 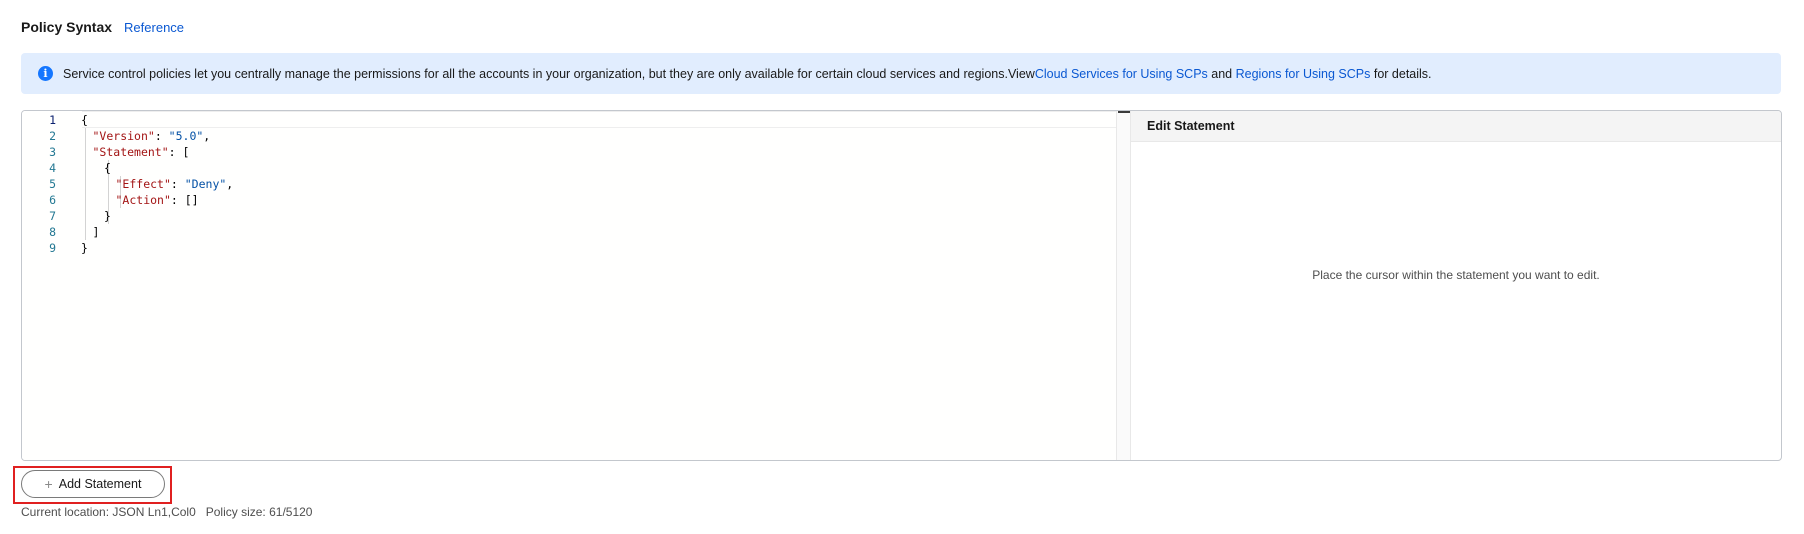 What do you see at coordinates (1123, 285) in the screenshot?
I see `editor-scrollbar` at bounding box center [1123, 285].